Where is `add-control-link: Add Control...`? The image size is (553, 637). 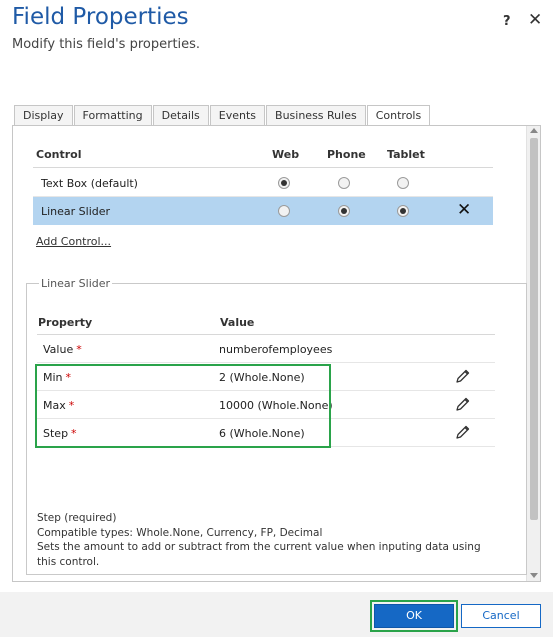
add-control-link: Add Control... is located at coordinates (73, 241).